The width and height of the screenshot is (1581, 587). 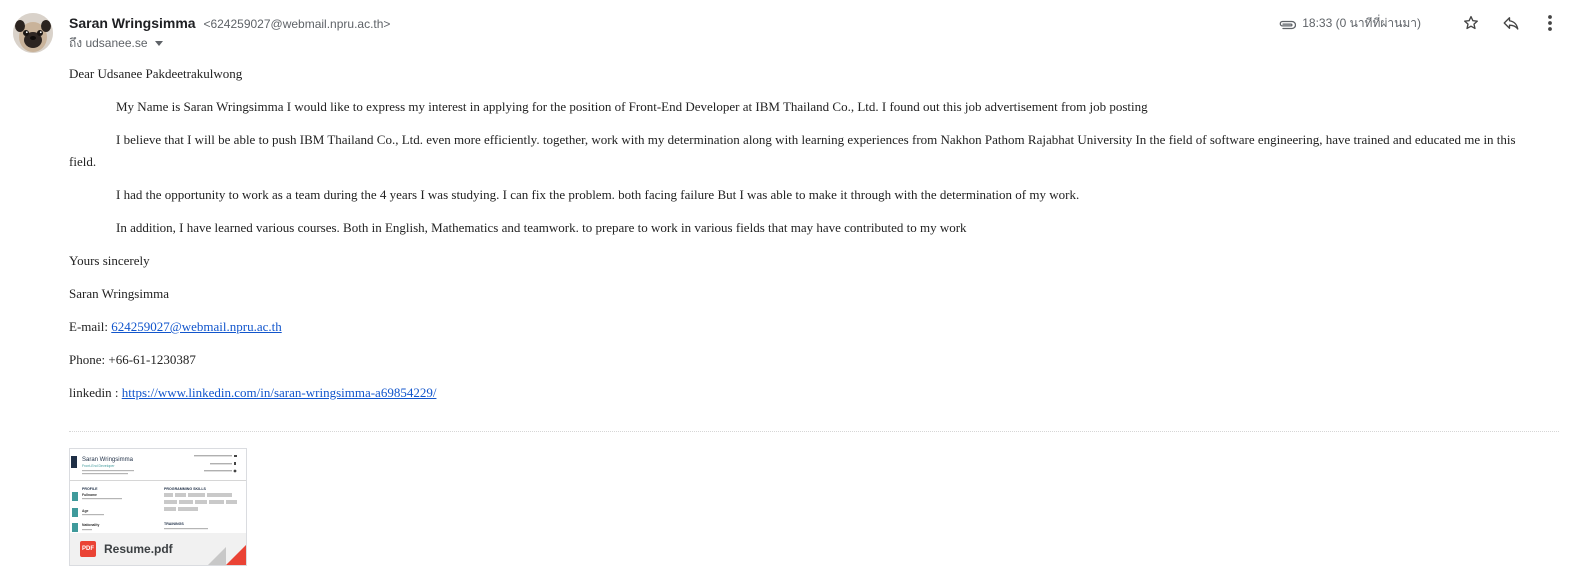 I want to click on more-vert-icon, so click(x=1550, y=23).